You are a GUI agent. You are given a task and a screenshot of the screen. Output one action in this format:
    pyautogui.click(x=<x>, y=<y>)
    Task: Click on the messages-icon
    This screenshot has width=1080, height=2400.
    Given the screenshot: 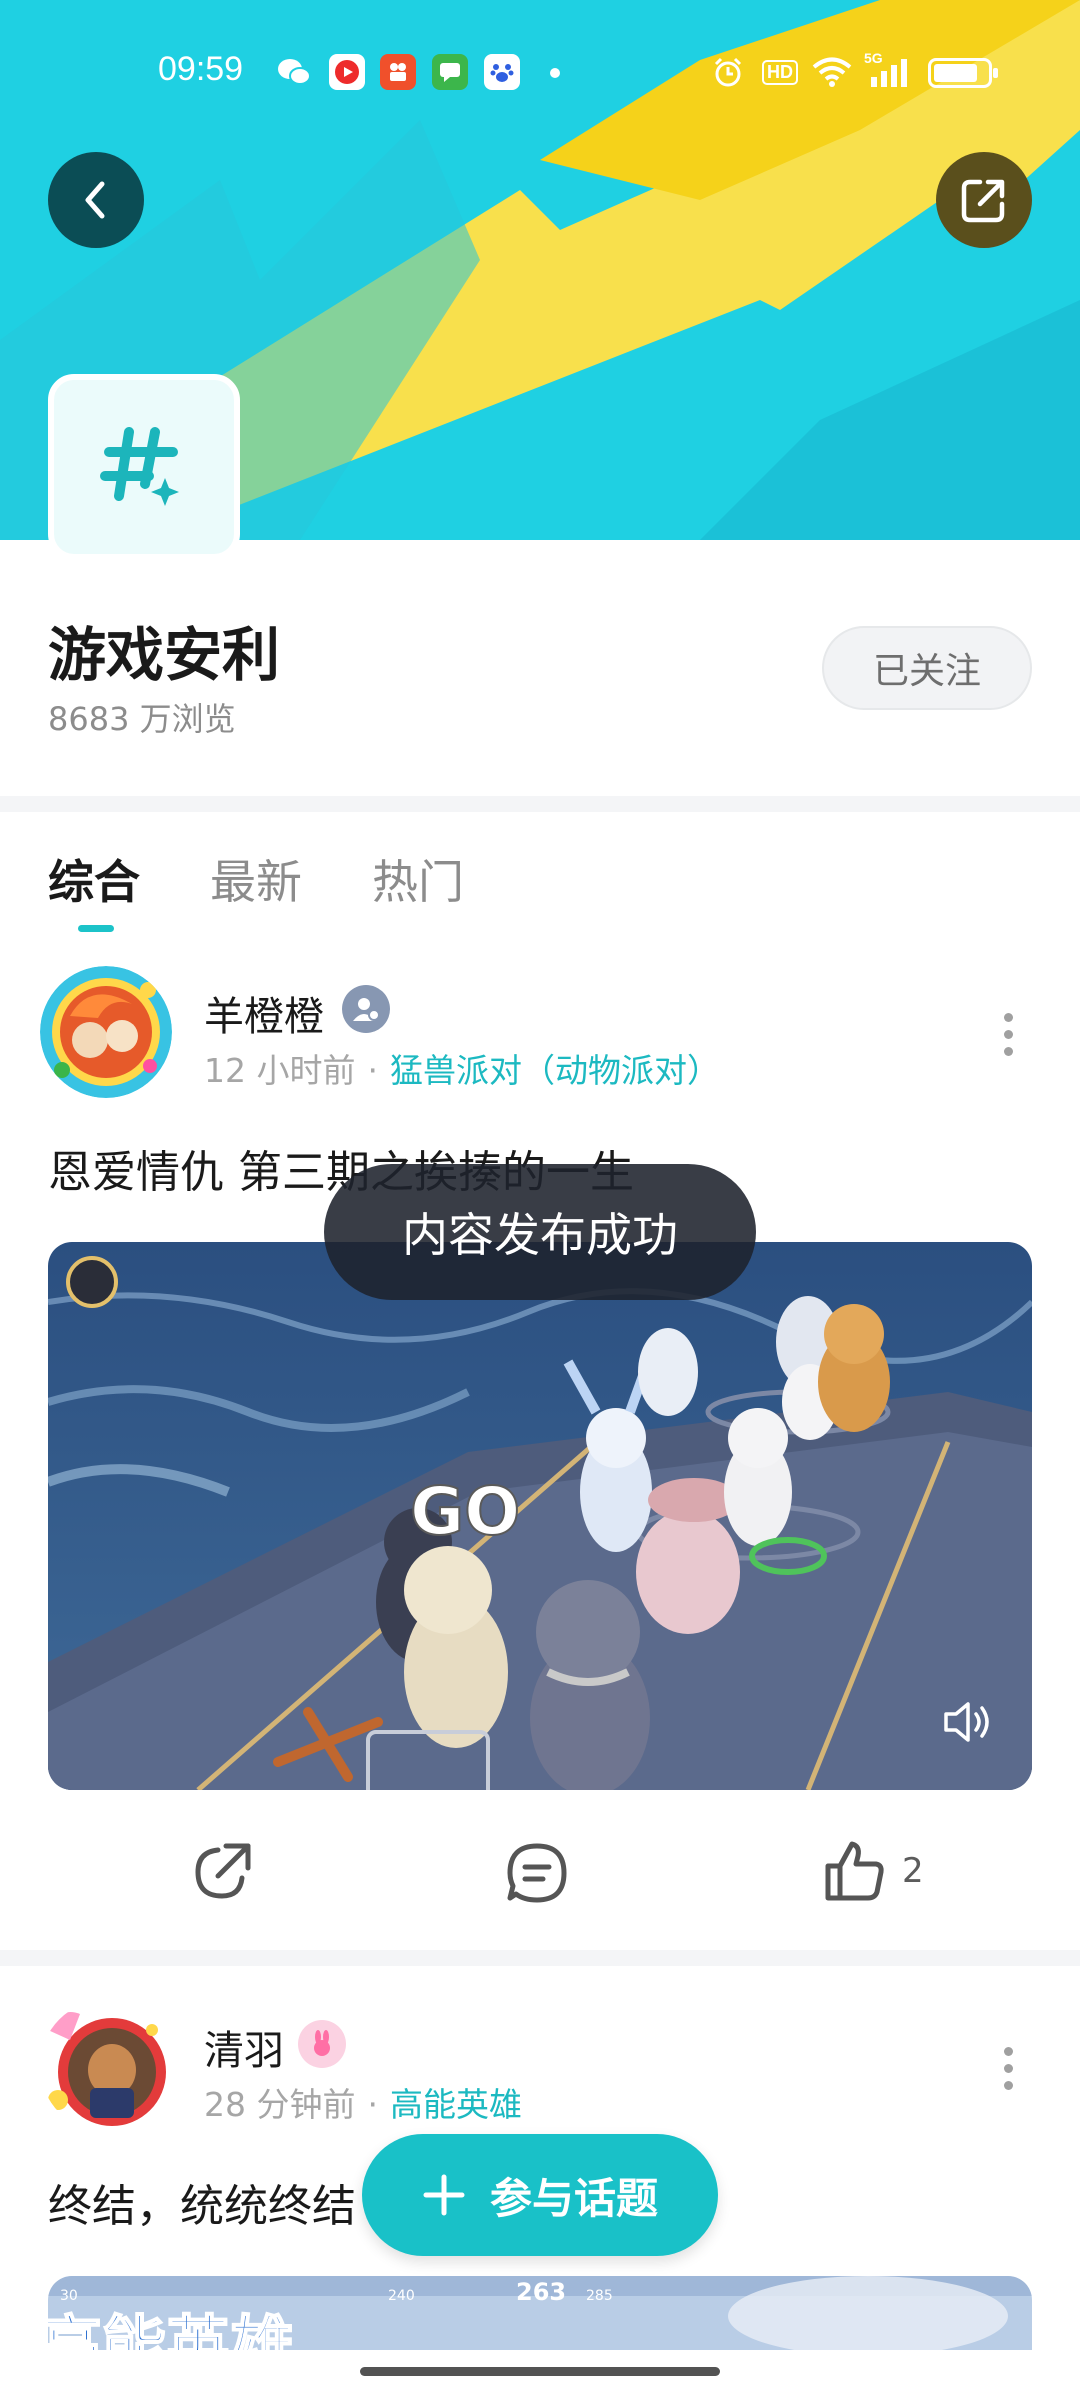 What is the action you would take?
    pyautogui.click(x=450, y=72)
    